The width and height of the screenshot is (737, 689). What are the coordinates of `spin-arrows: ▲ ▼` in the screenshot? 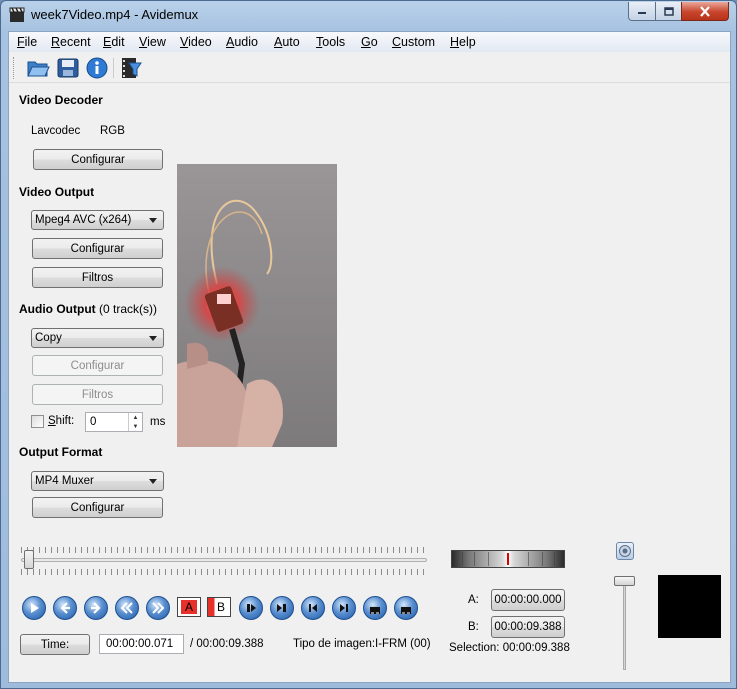 It's located at (135, 422).